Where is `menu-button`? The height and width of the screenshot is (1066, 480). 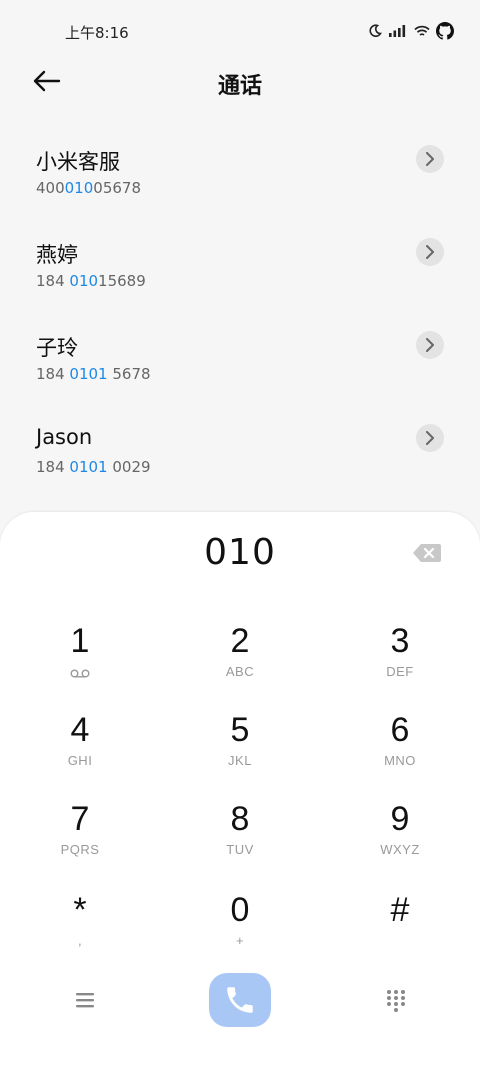
menu-button is located at coordinates (85, 1000).